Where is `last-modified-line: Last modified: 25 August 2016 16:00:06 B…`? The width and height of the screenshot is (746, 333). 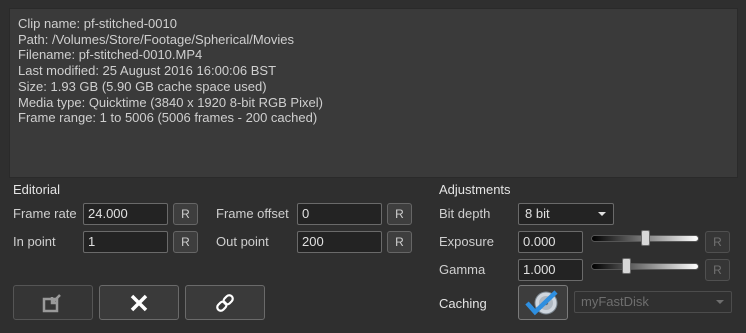 last-modified-line: Last modified: 25 August 2016 16:00:06 B… is located at coordinates (147, 71).